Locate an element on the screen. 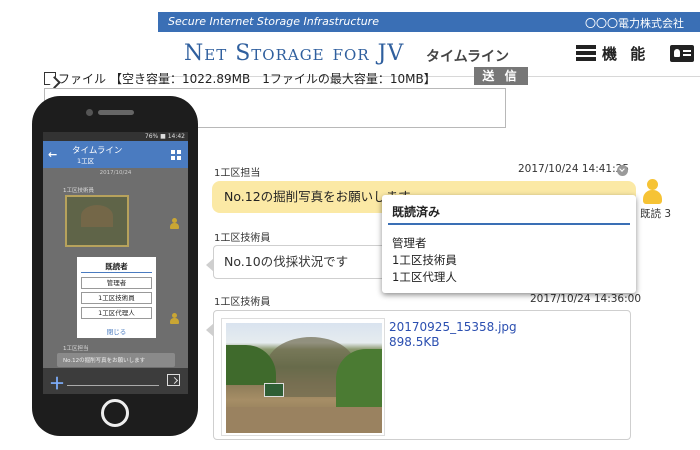 This screenshot has width=700, height=450. mobile-post-author: 1工区技術員 is located at coordinates (78, 191).